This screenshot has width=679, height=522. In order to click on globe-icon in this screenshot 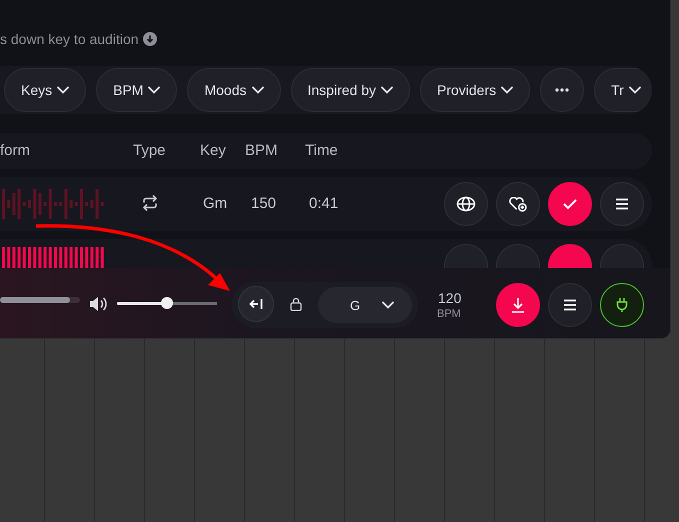, I will do `click(466, 204)`.